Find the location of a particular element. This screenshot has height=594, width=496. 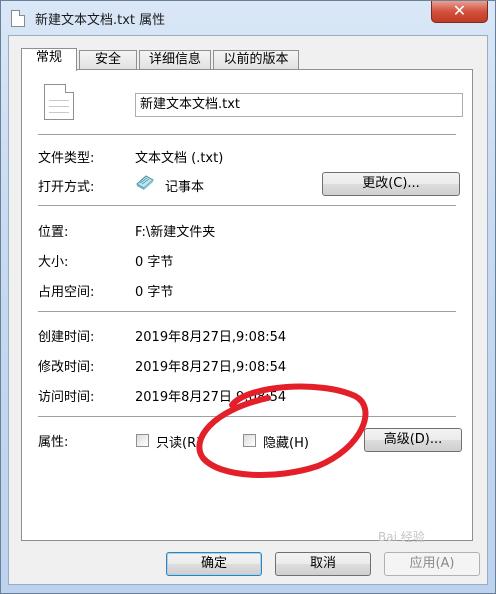

window-title: 新建文本文档.txt 属性 is located at coordinates (100, 20).